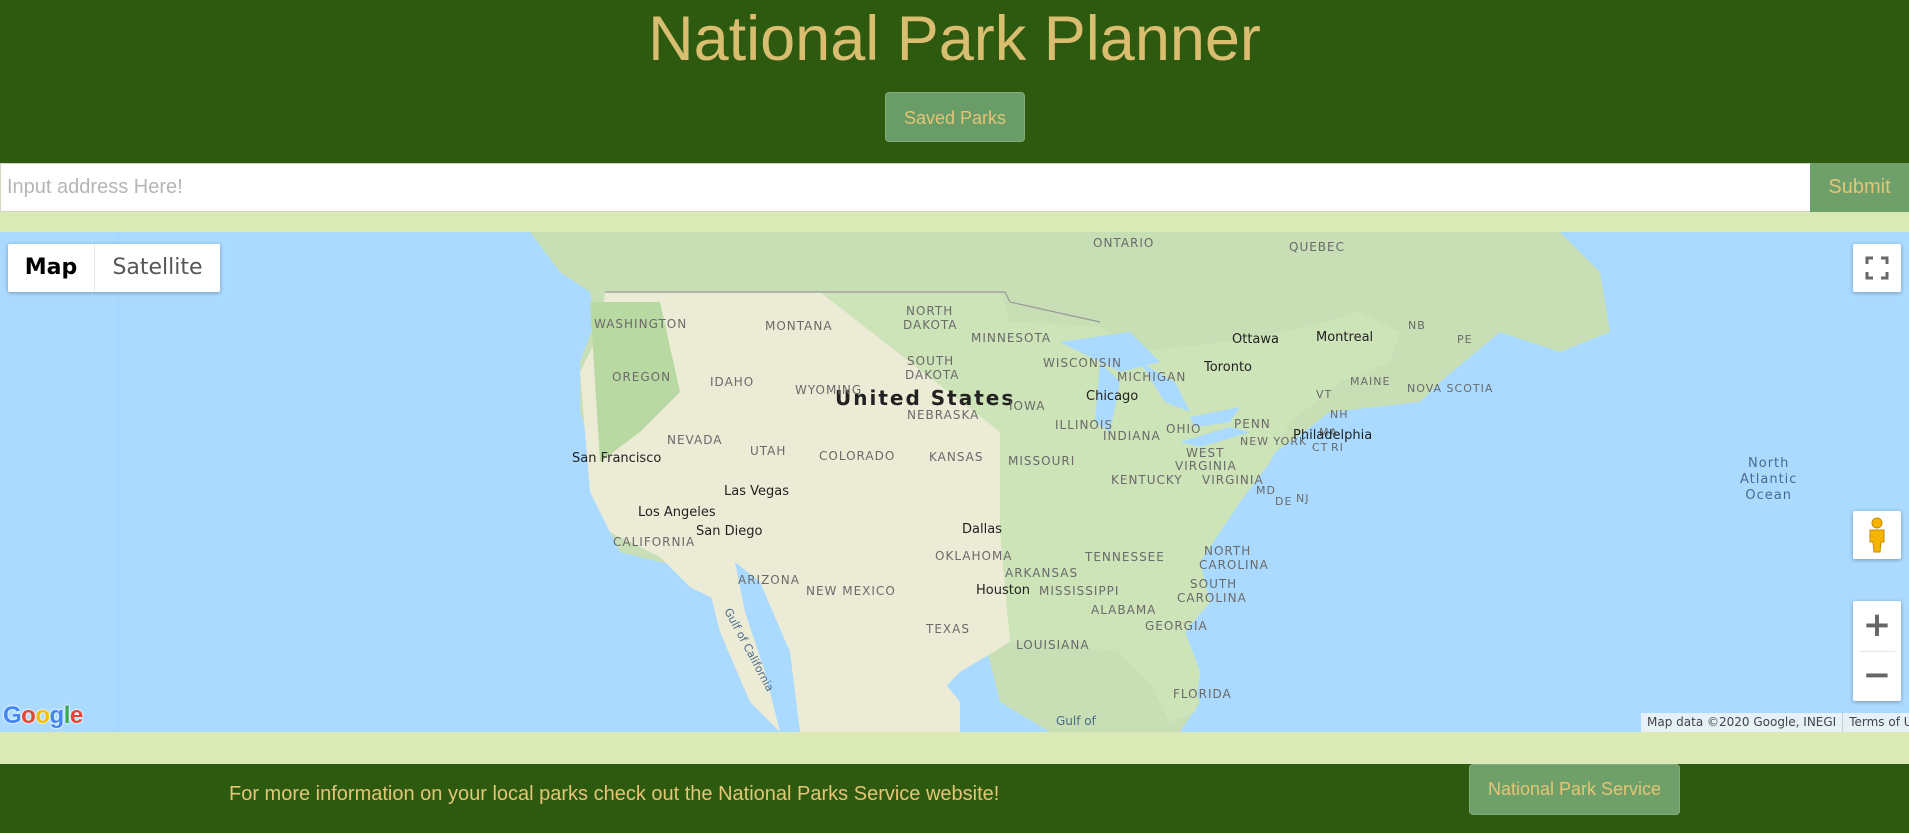  What do you see at coordinates (1176, 626) in the screenshot?
I see `region-label: GEORGIA` at bounding box center [1176, 626].